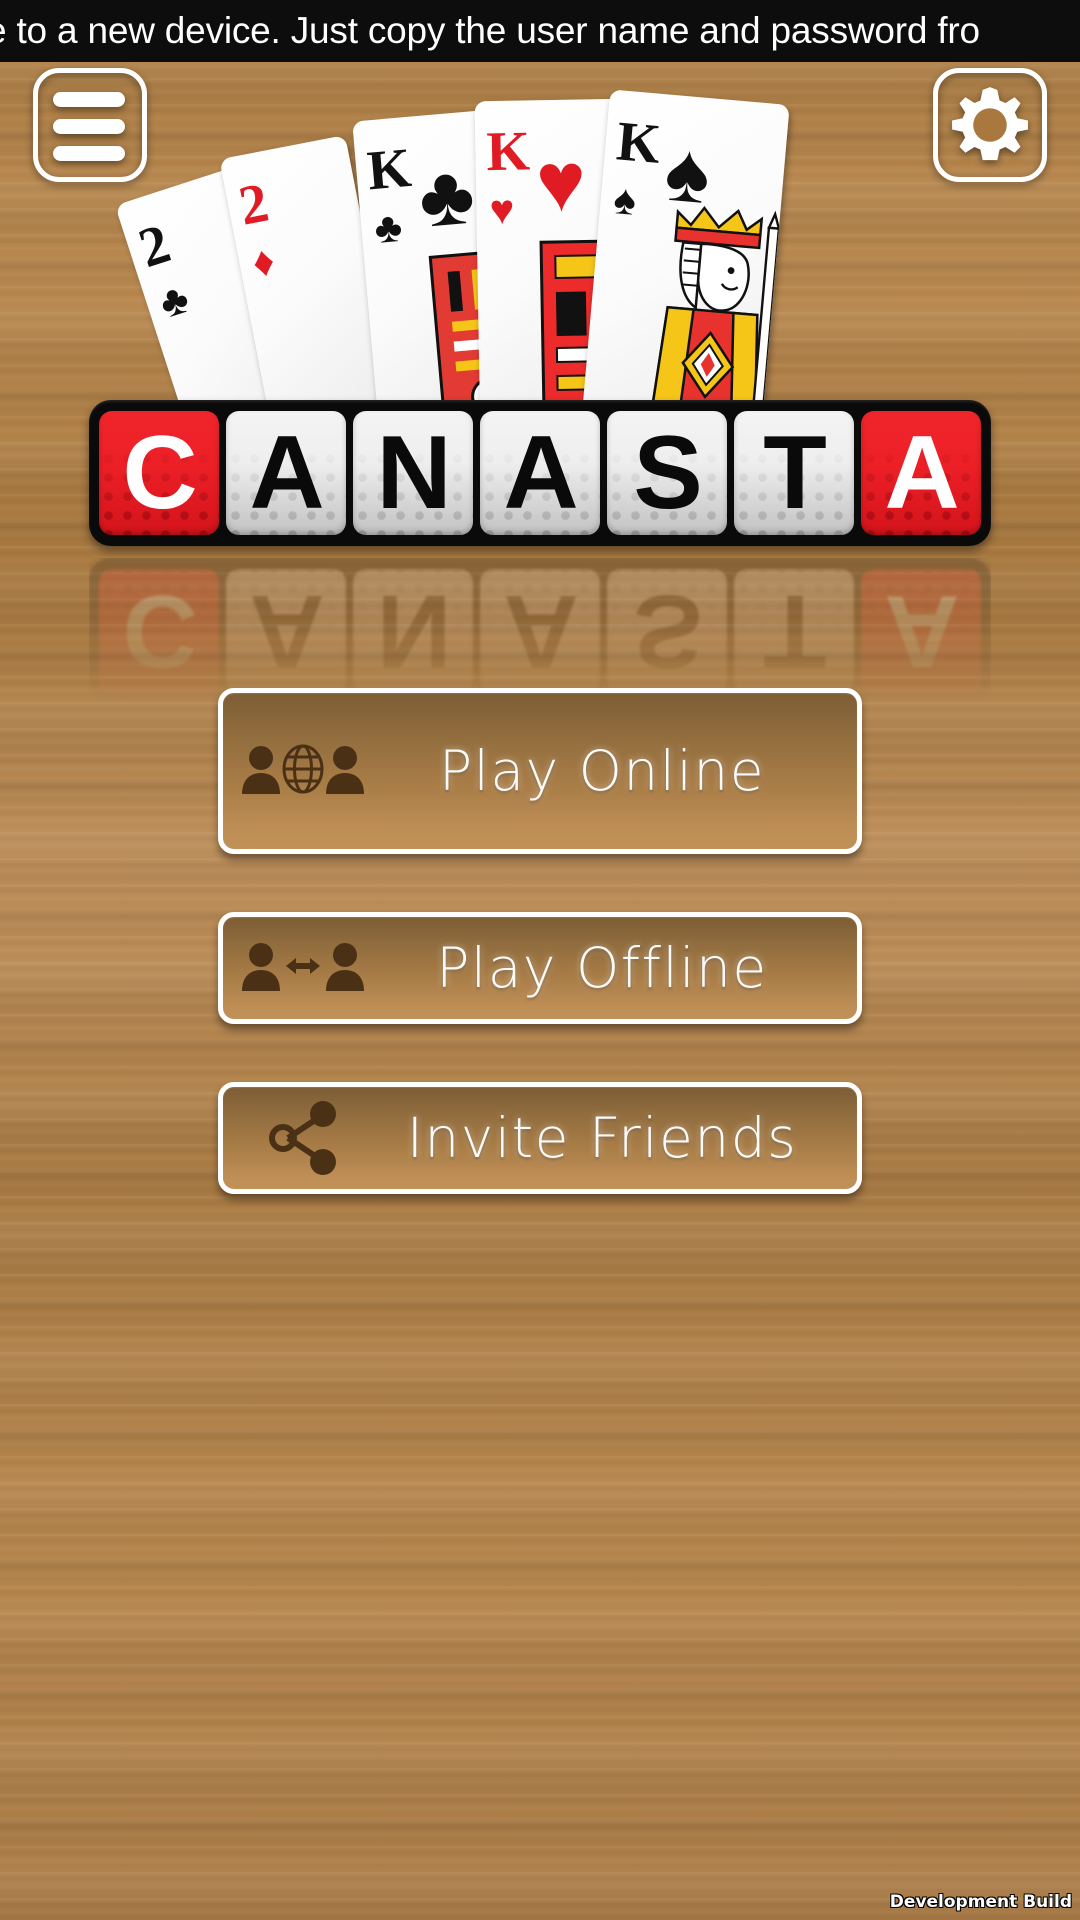  Describe the element at coordinates (303, 771) in the screenshot. I see `two-people-globe-icon` at that location.